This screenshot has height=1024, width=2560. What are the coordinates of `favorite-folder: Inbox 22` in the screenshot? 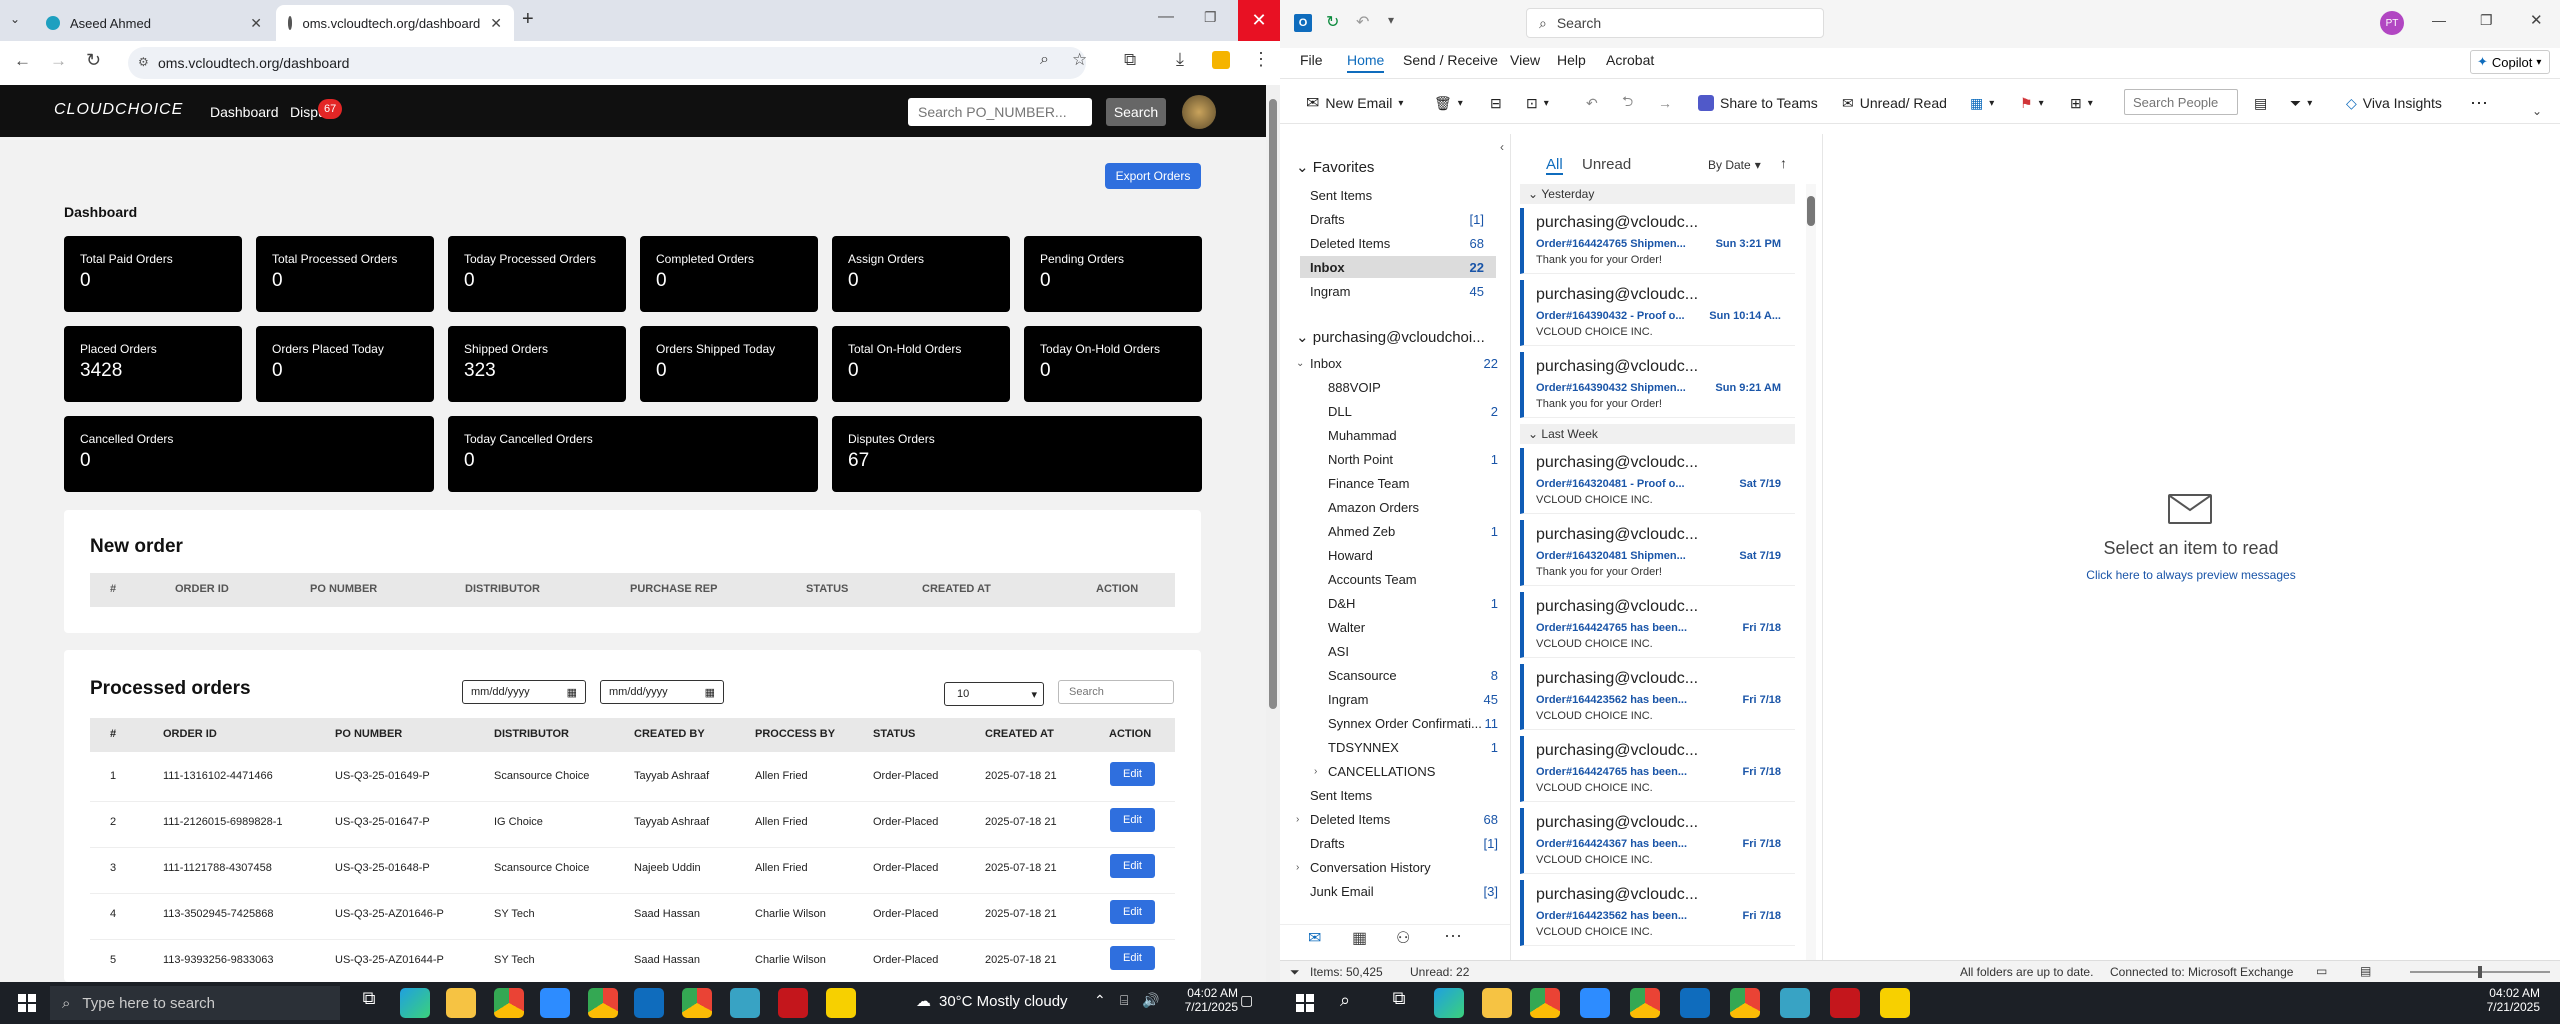 It's located at (1398, 267).